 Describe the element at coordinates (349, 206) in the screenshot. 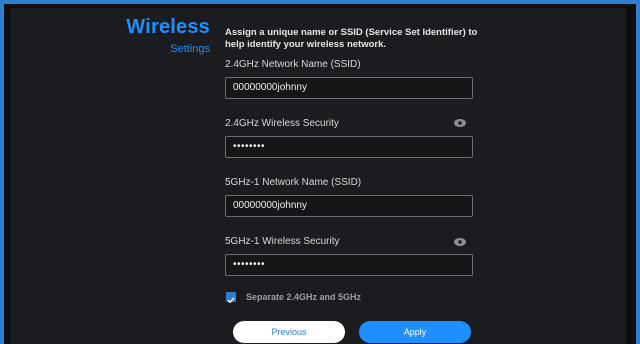

I see `ssid-5-input: 00000000johnny` at that location.